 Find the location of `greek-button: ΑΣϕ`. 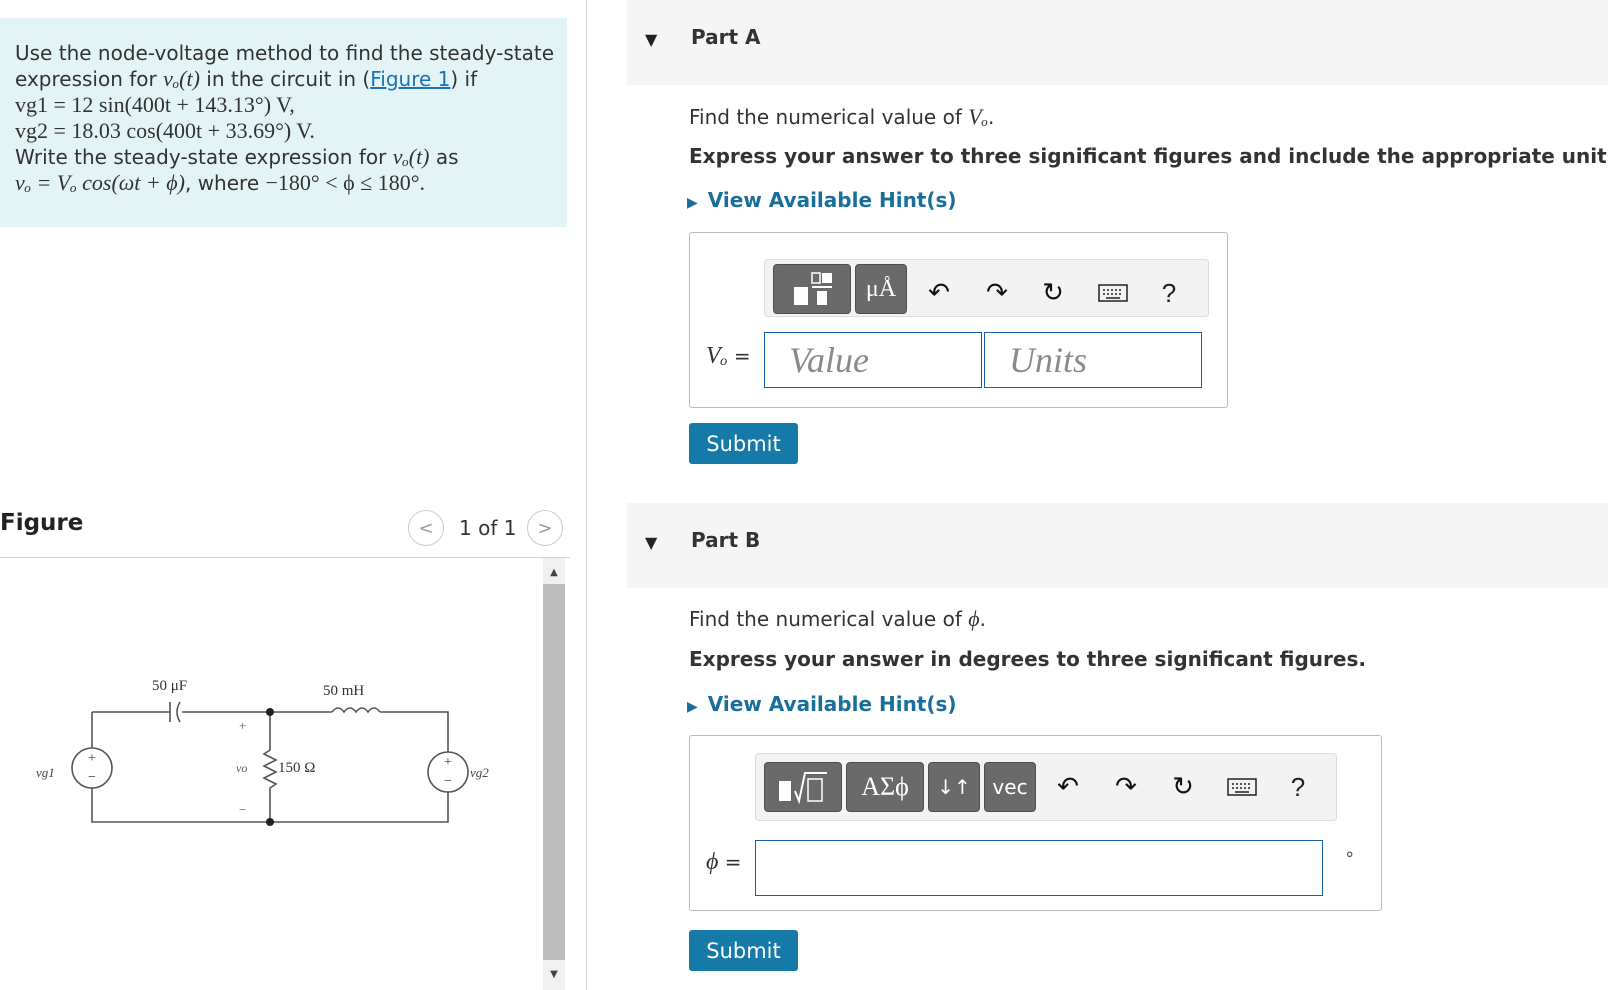

greek-button: ΑΣϕ is located at coordinates (885, 787).